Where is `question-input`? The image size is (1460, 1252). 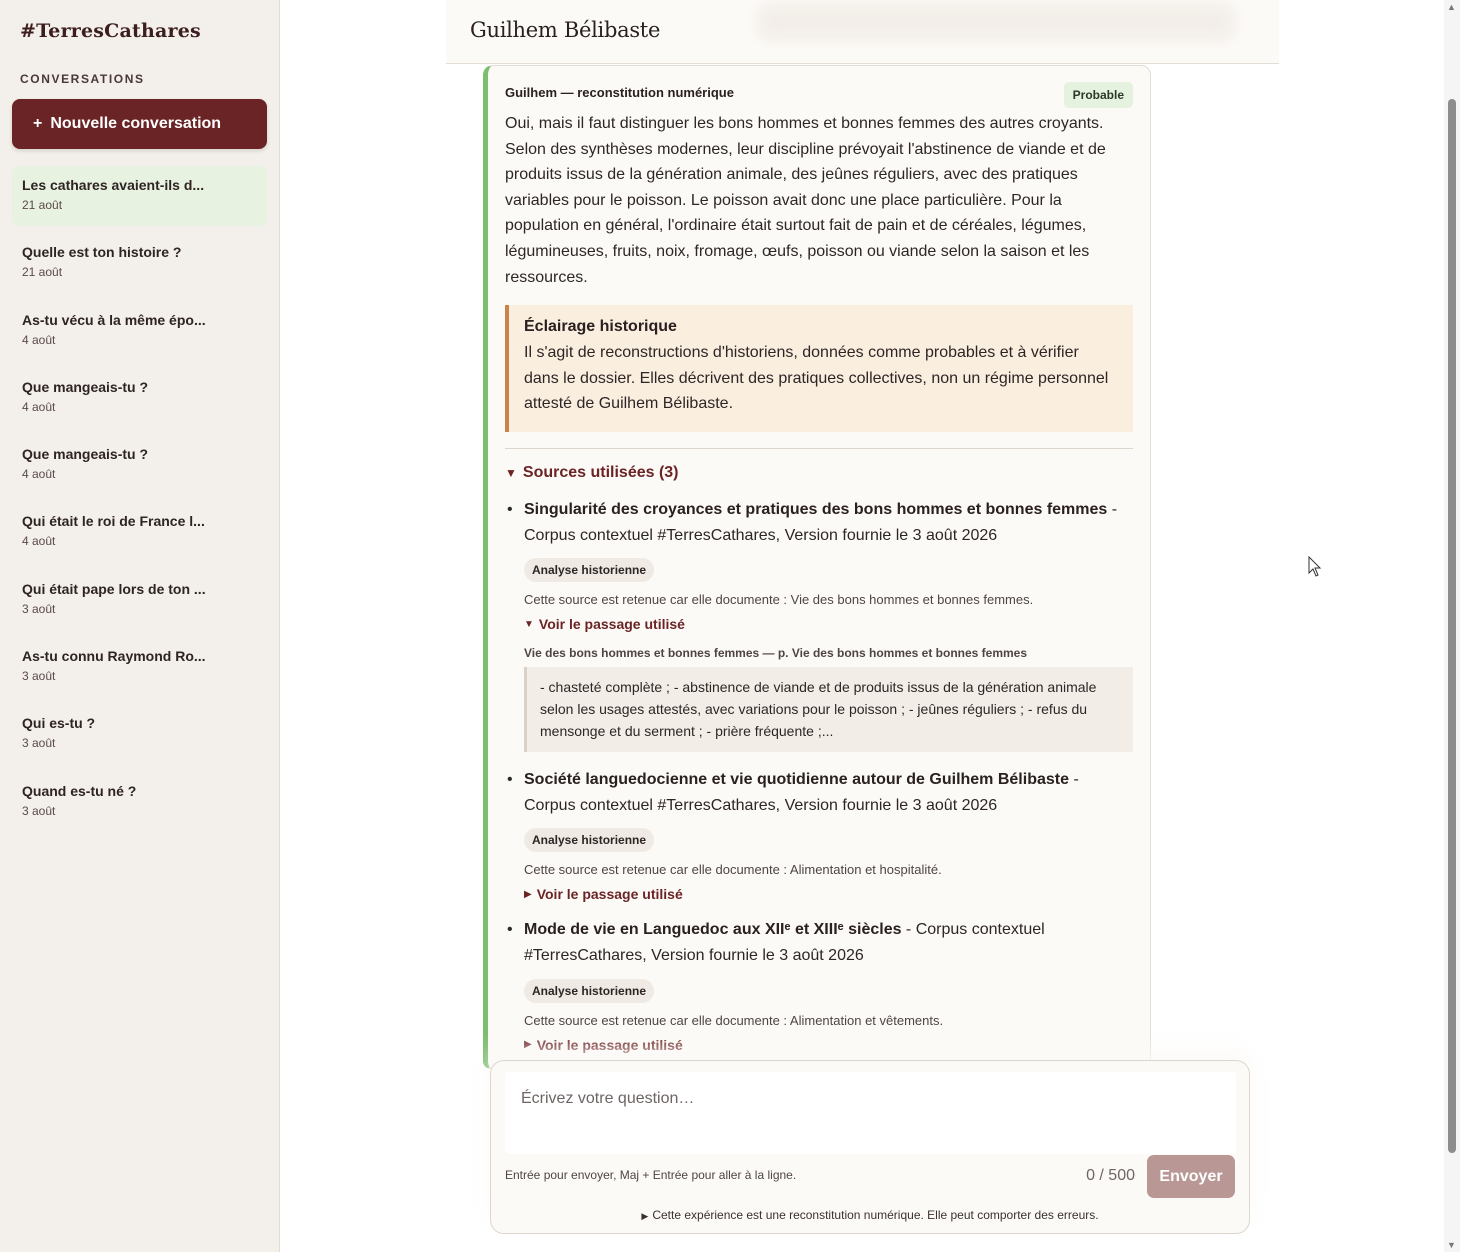 question-input is located at coordinates (870, 1113).